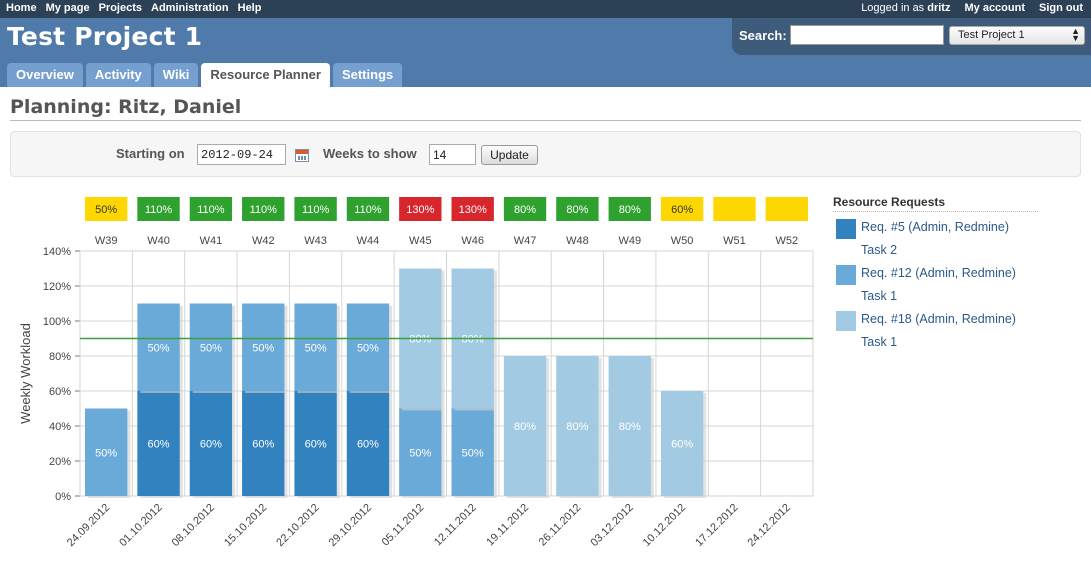 The height and width of the screenshot is (561, 1091). Describe the element at coordinates (994, 8) in the screenshot. I see `menu-my-account-link: My account` at that location.